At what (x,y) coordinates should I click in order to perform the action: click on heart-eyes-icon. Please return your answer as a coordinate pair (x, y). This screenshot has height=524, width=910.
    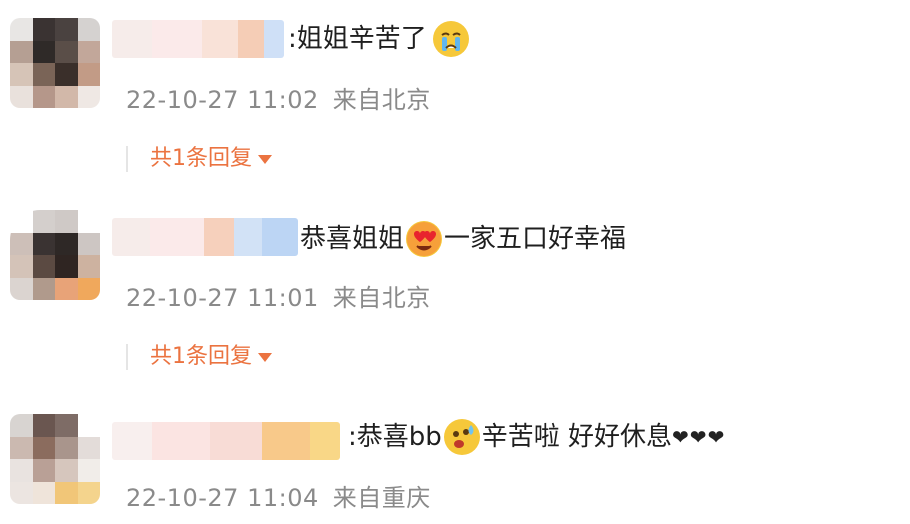
    Looking at the image, I should click on (424, 239).